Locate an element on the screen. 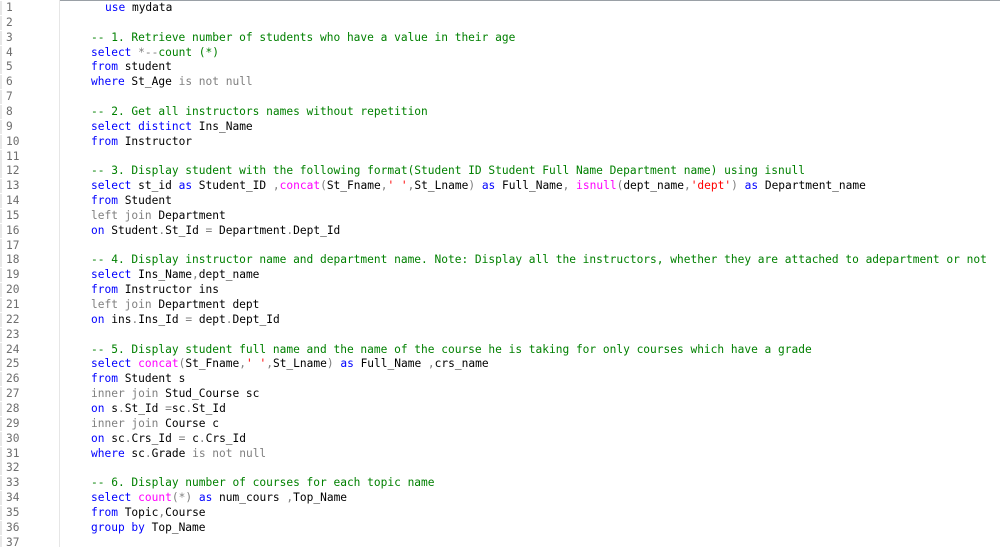  token-identifier: Full_Name is located at coordinates (390, 364).